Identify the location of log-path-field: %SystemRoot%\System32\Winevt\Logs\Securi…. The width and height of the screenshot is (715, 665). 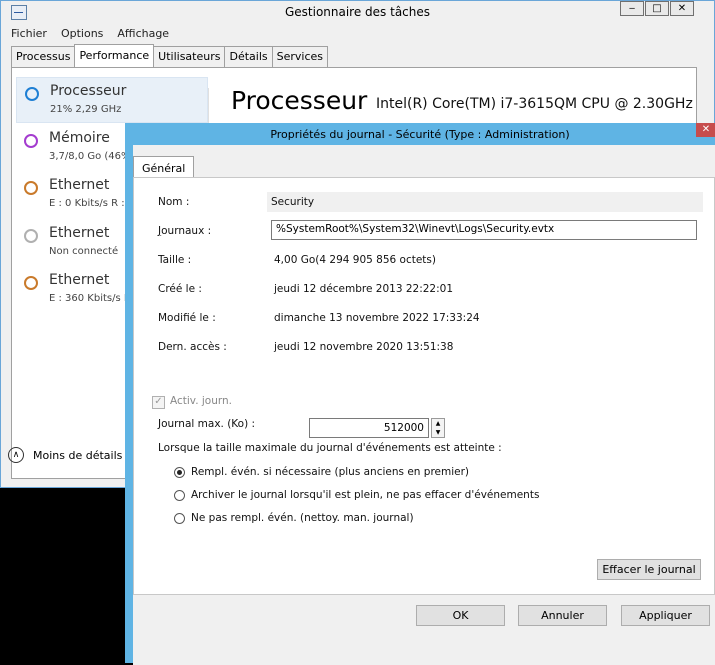
(484, 230).